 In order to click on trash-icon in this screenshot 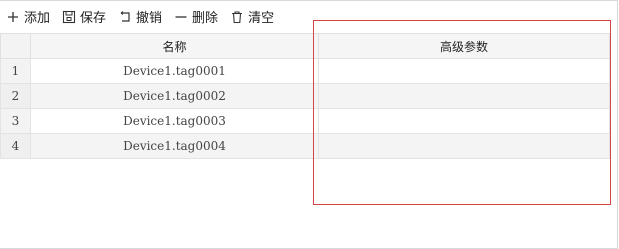, I will do `click(237, 17)`.